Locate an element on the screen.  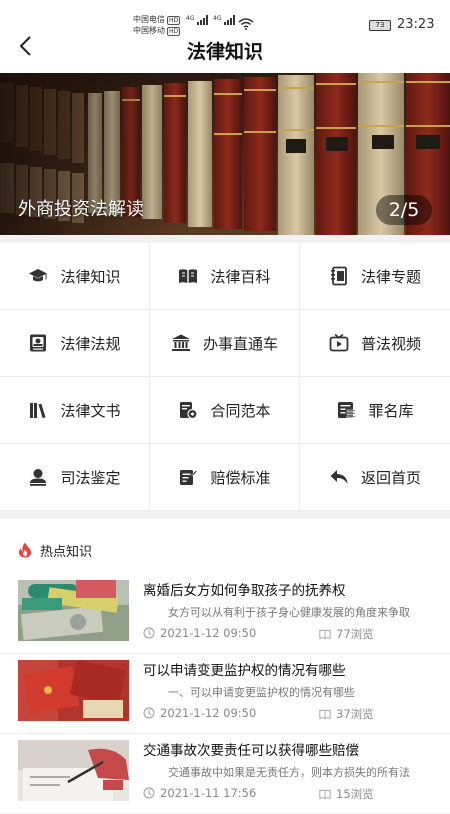
hot-knowledge-header: 热点知识 is located at coordinates (55, 550).